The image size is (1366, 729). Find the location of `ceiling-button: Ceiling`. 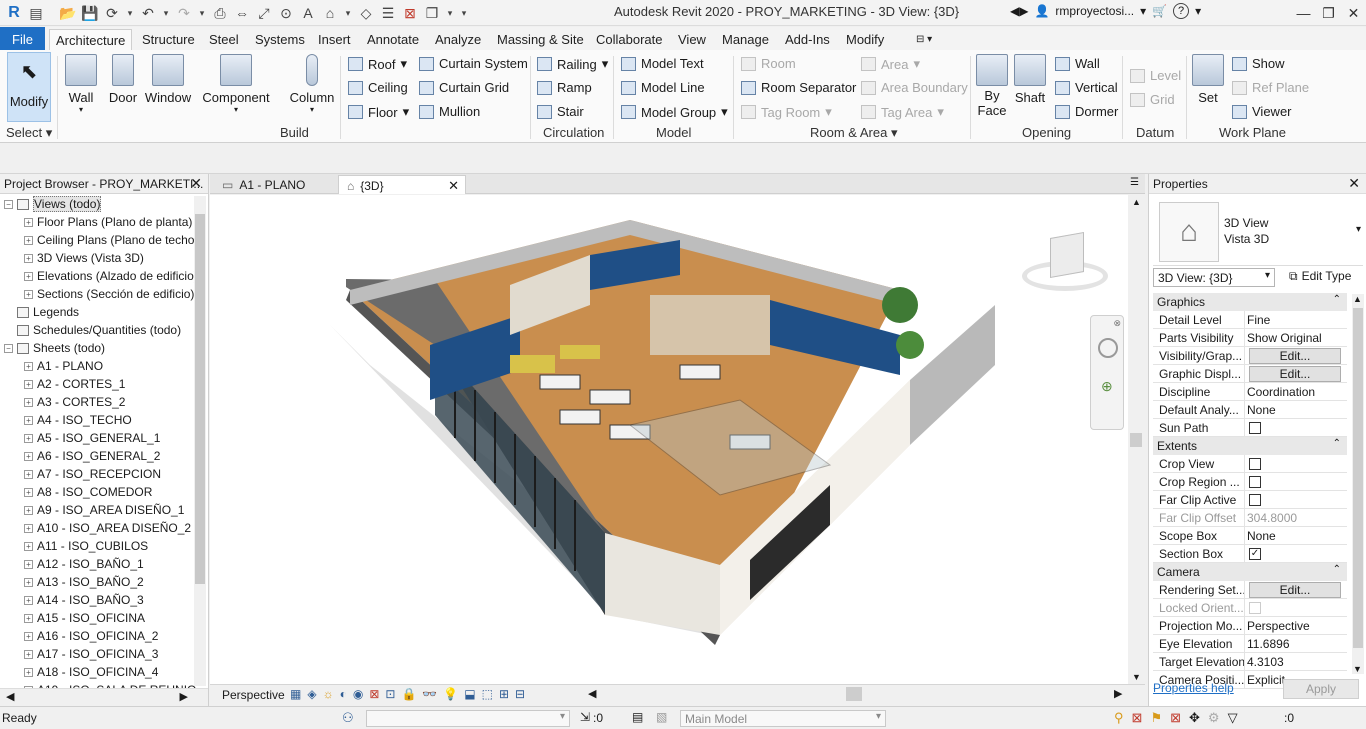

ceiling-button: Ceiling is located at coordinates (378, 87).